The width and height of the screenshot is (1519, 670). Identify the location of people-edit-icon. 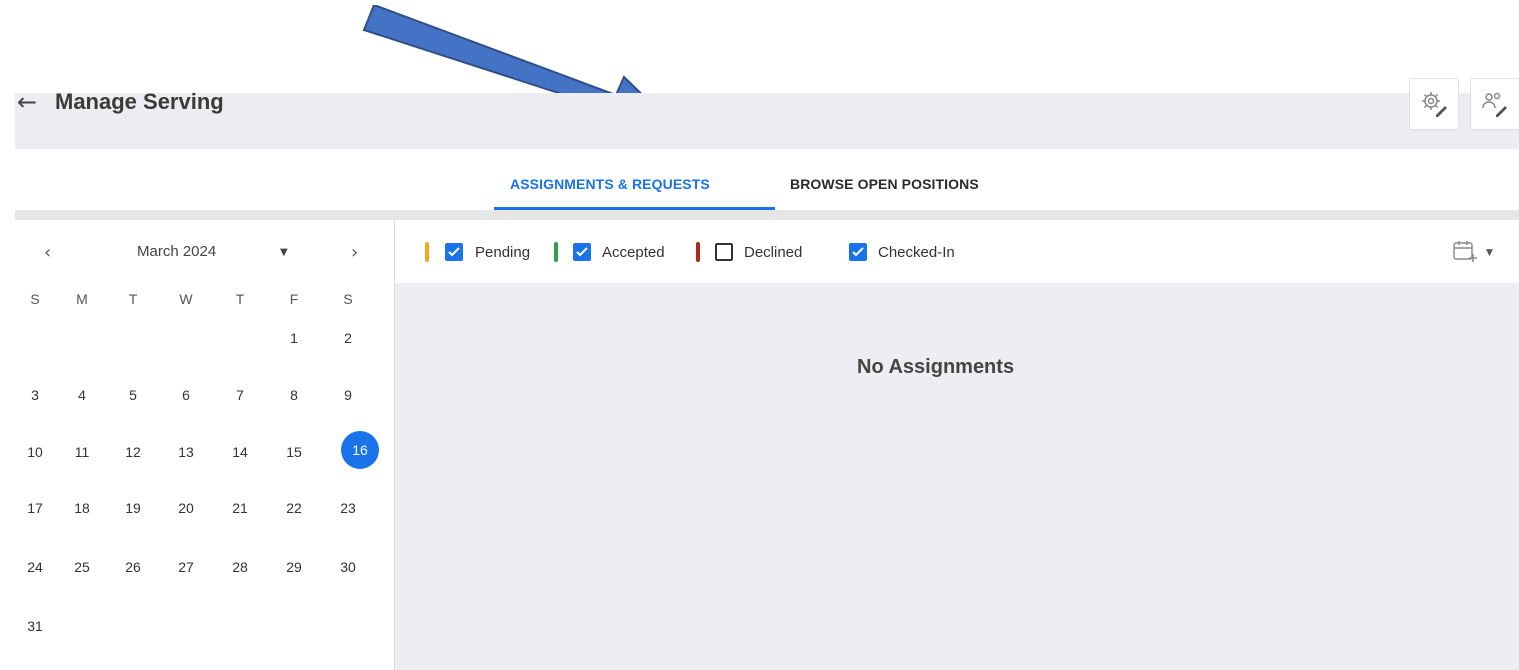
(1494, 104).